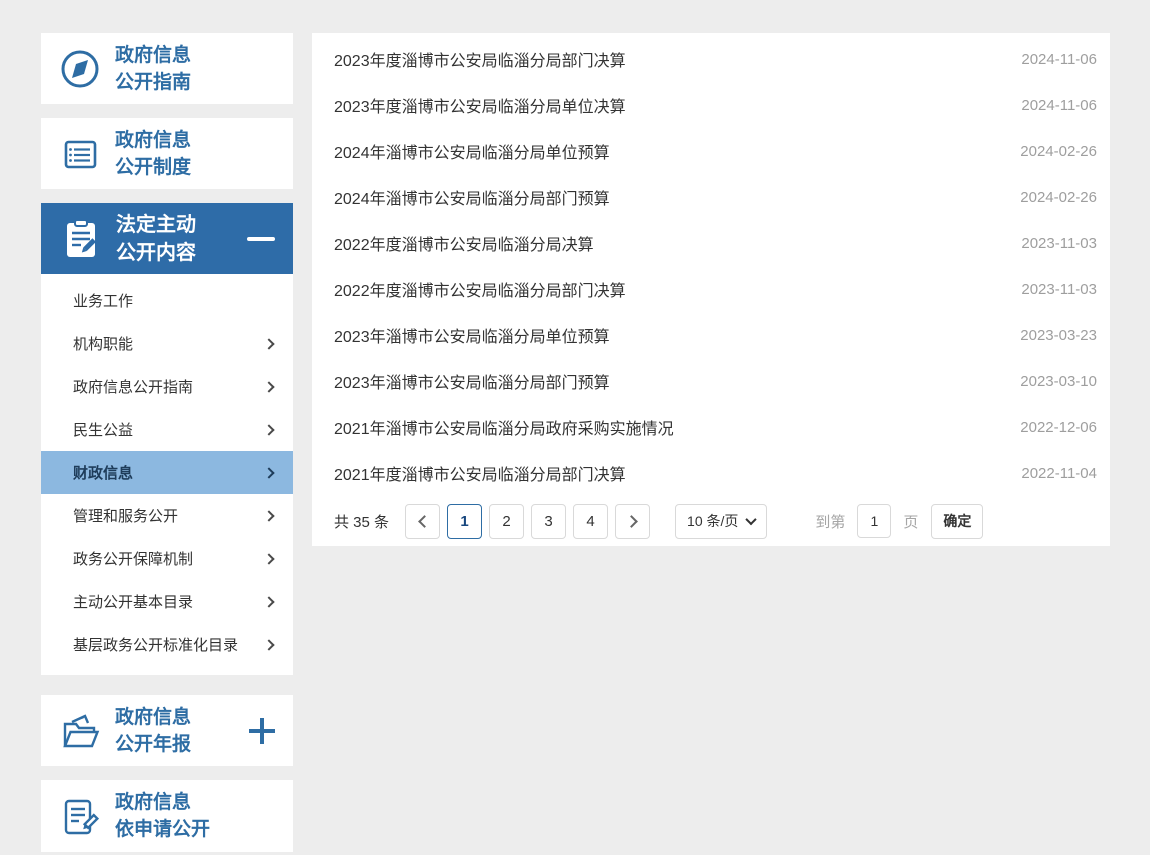 The width and height of the screenshot is (1150, 855). I want to click on sidebar-item-statutory: 法定主动 公开内容, so click(167, 238).